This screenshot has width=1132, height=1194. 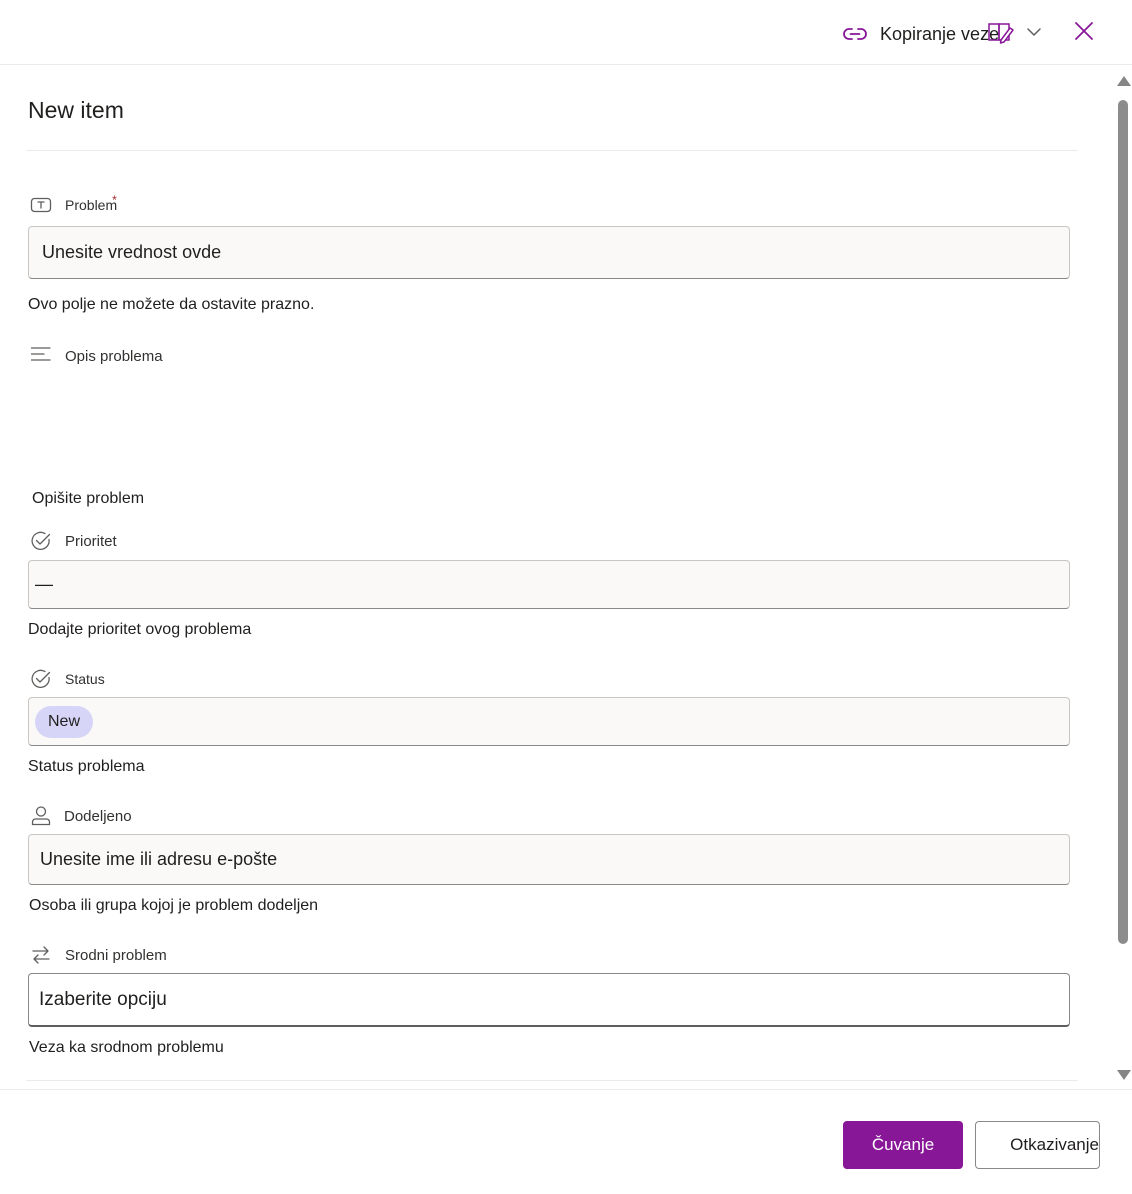 I want to click on status-field-label: Status, so click(x=67, y=679).